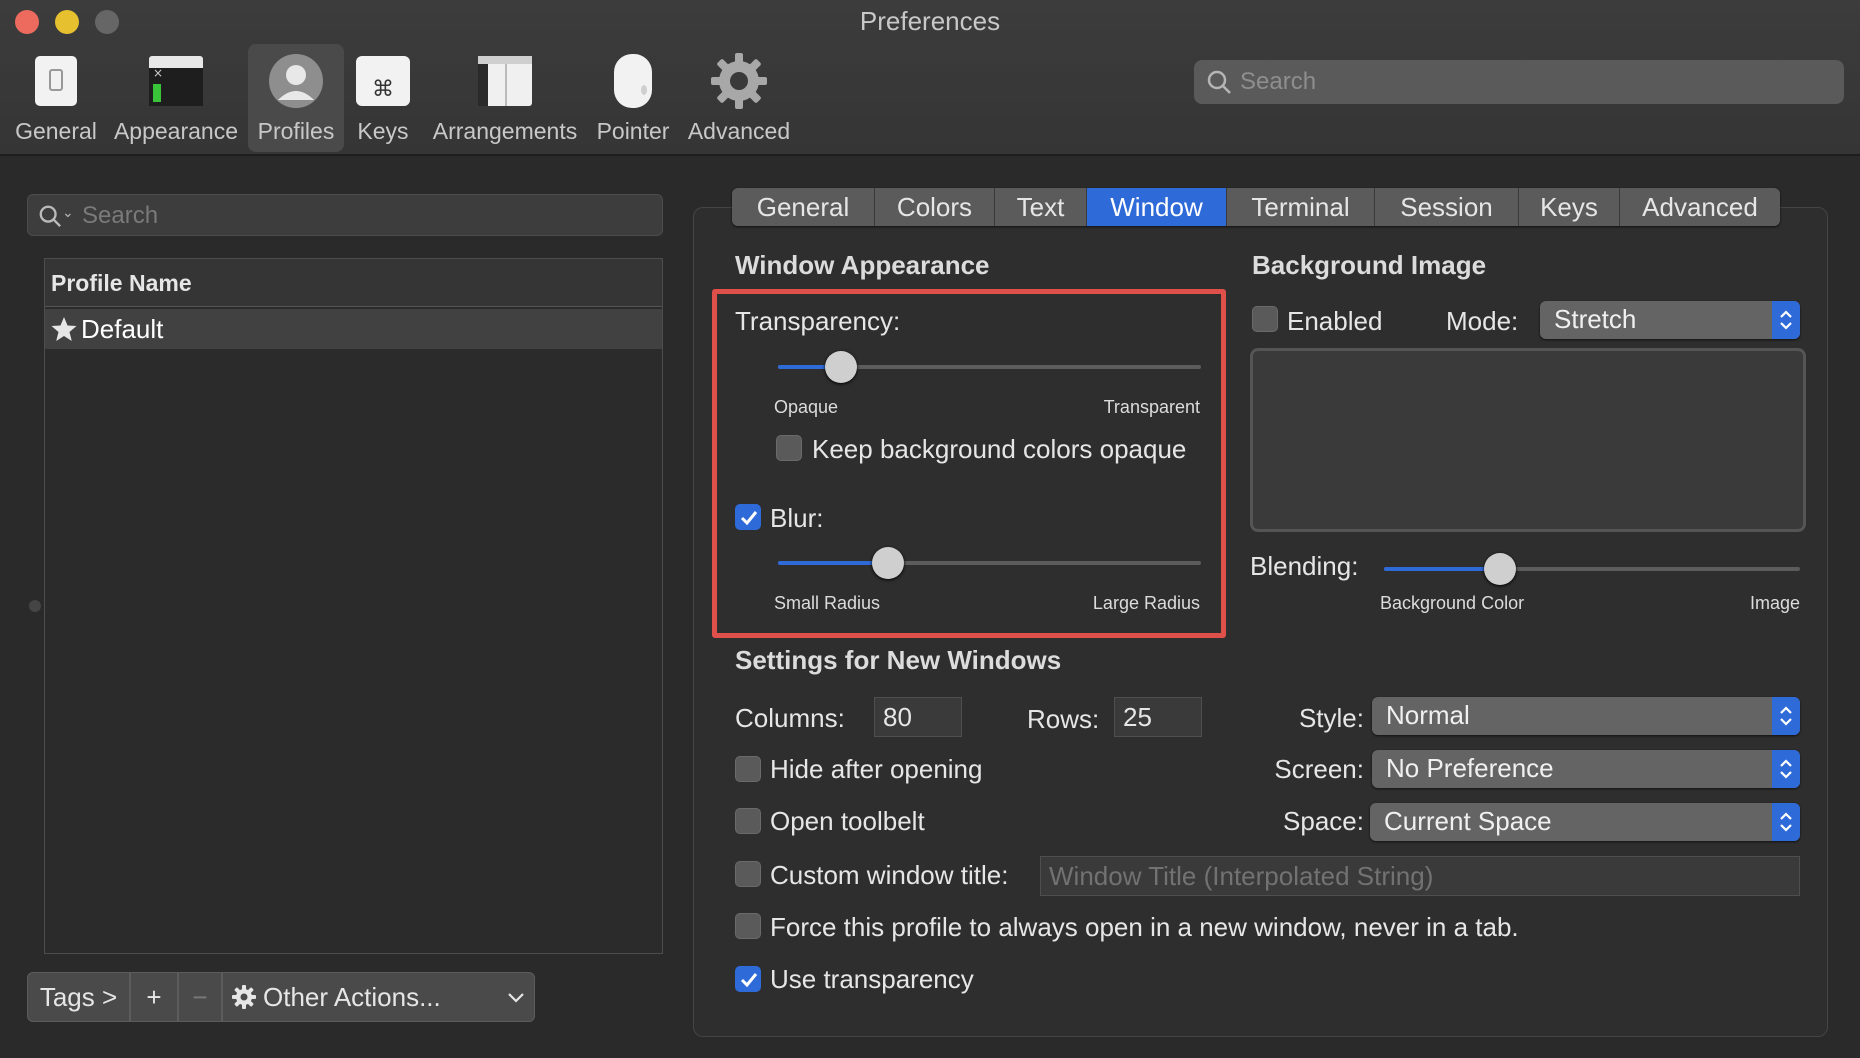  Describe the element at coordinates (789, 448) in the screenshot. I see `keep-bg-opaque-checkbox` at that location.